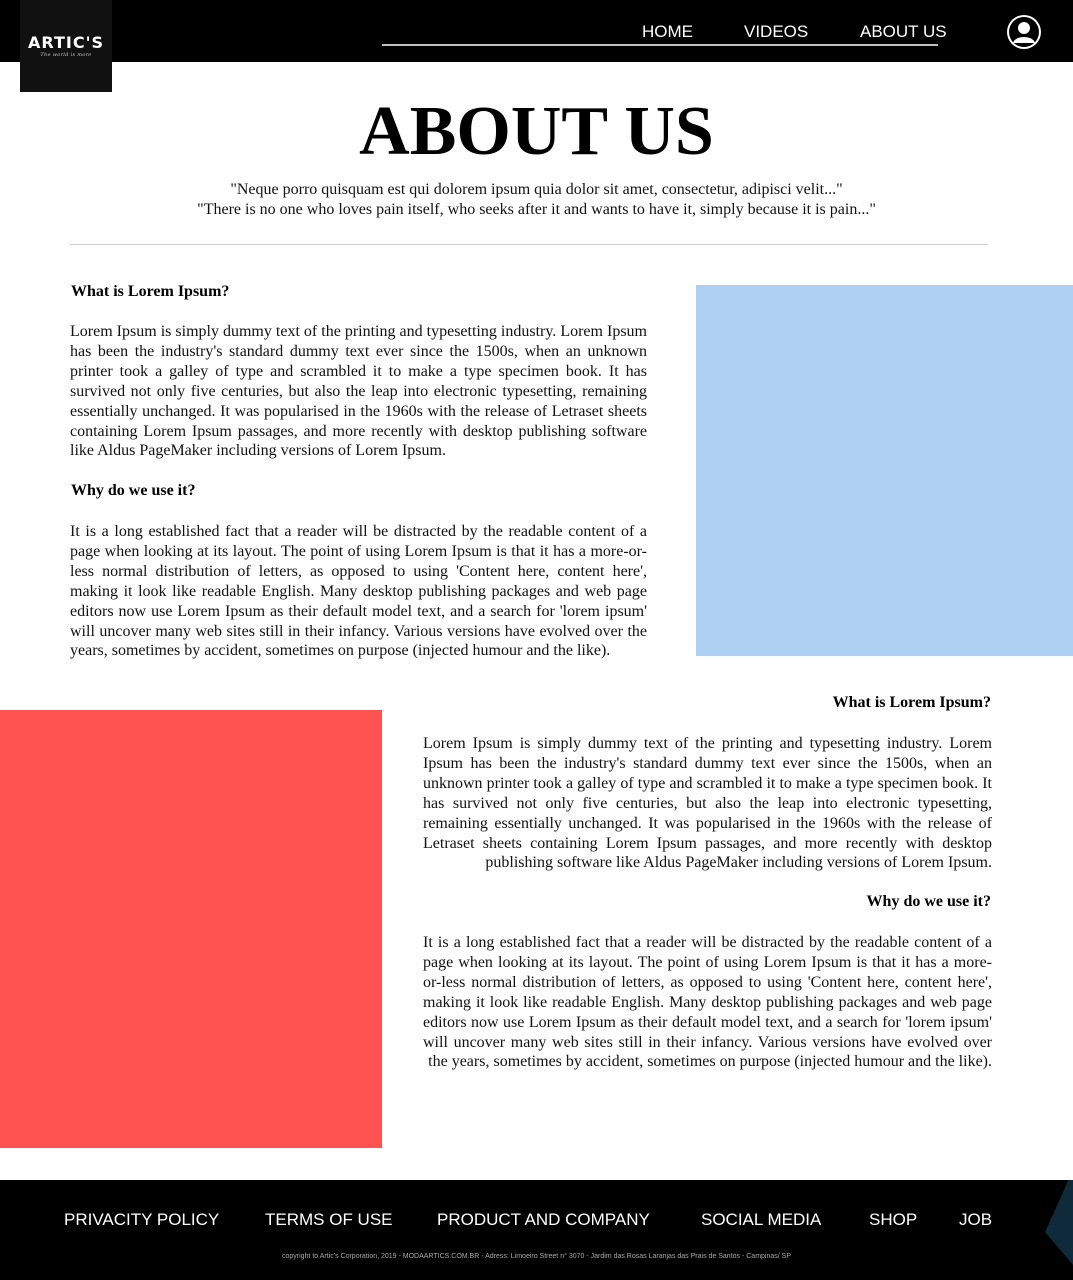 This screenshot has height=1280, width=1073. What do you see at coordinates (928, 901) in the screenshot?
I see `section2-heading-why: Why do we use it?` at bounding box center [928, 901].